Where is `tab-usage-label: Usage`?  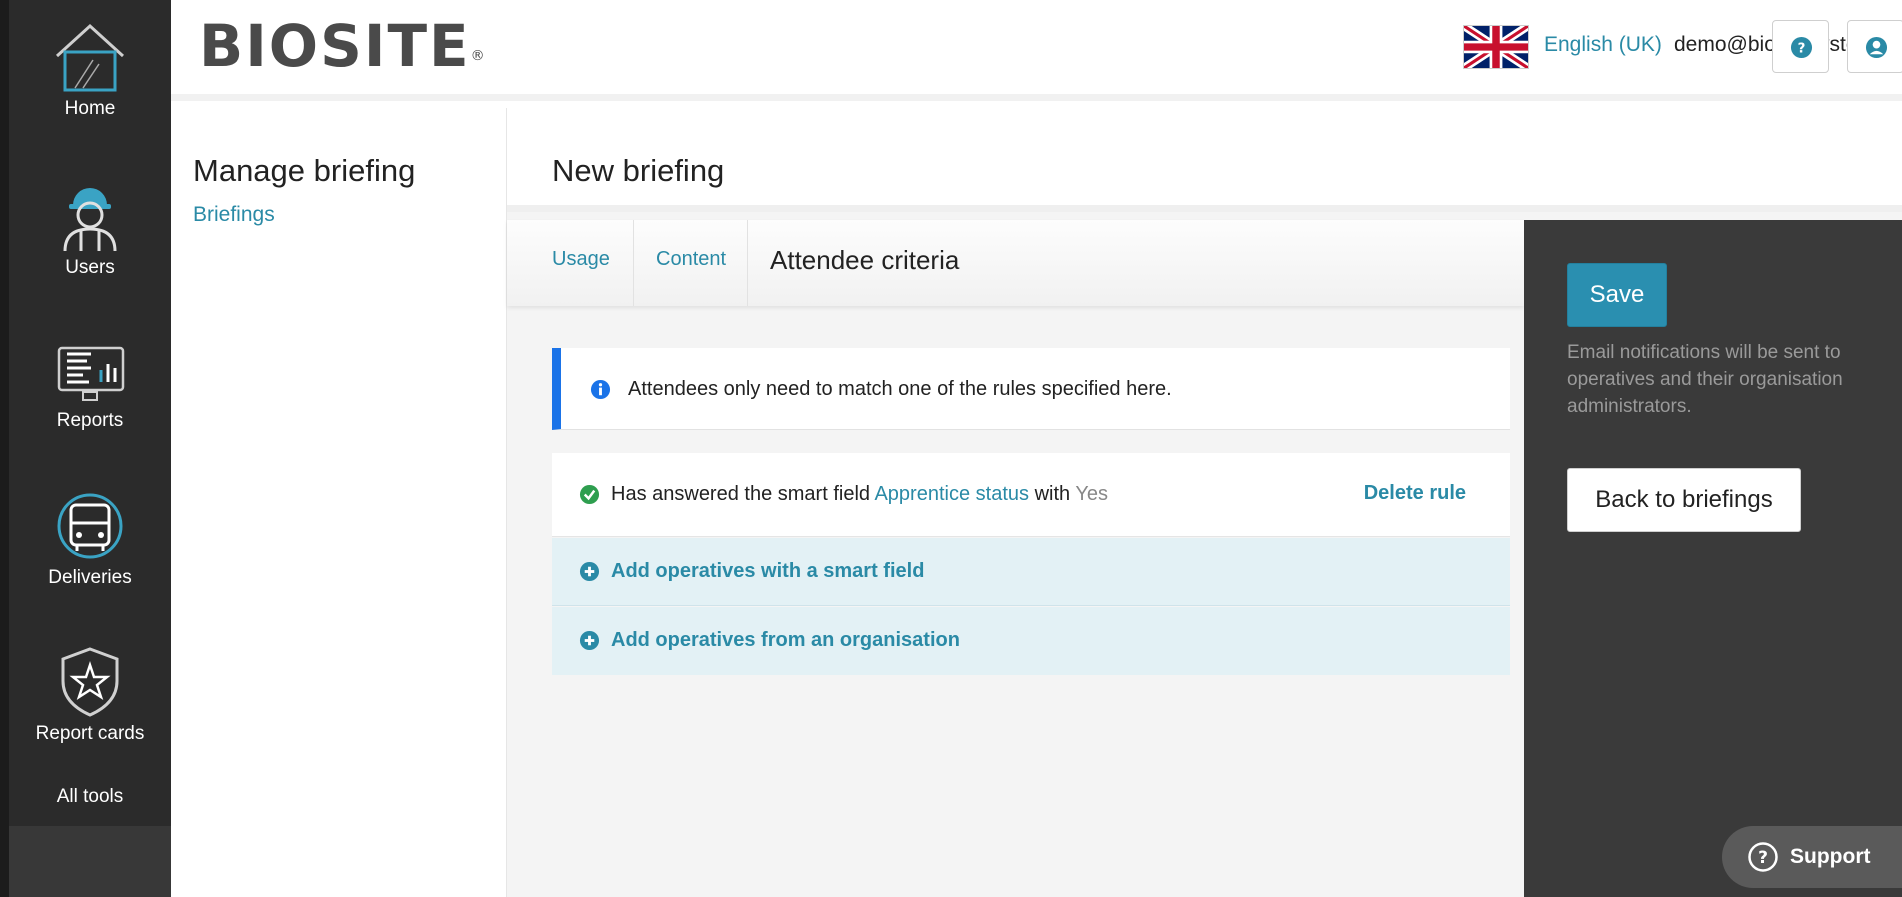 tab-usage-label: Usage is located at coordinates (581, 259).